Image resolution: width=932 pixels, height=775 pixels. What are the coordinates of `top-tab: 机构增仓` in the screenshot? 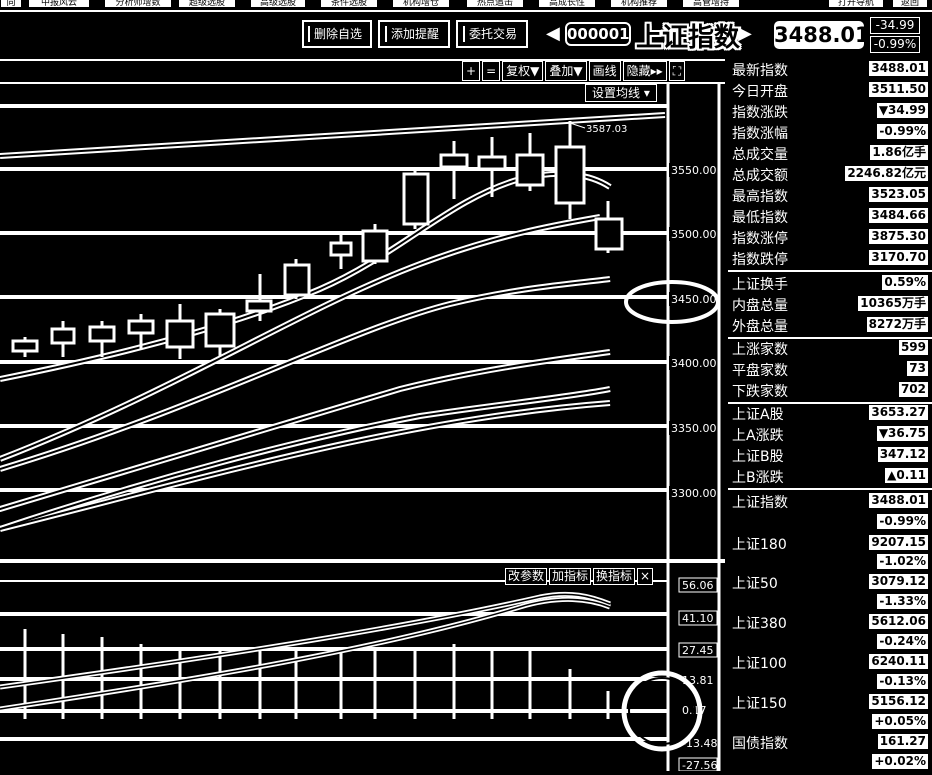 It's located at (421, 4).